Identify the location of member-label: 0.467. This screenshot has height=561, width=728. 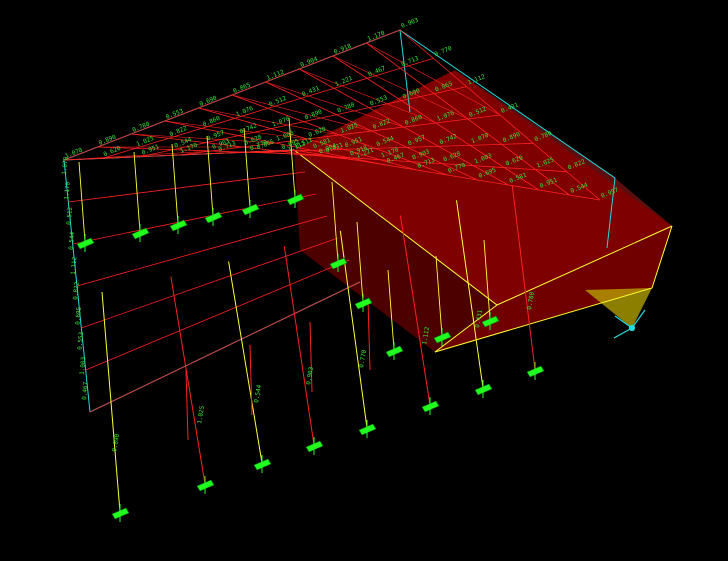
(377, 71).